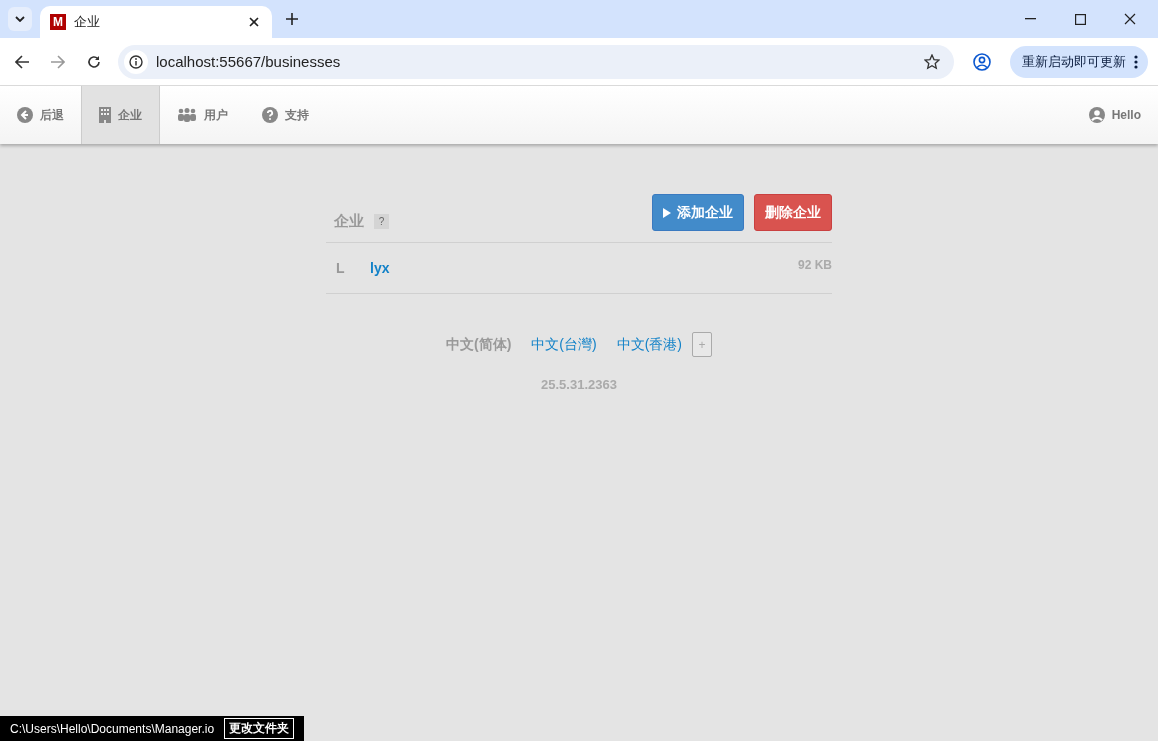 This screenshot has height=741, width=1158. I want to click on favicon: M, so click(58, 22).